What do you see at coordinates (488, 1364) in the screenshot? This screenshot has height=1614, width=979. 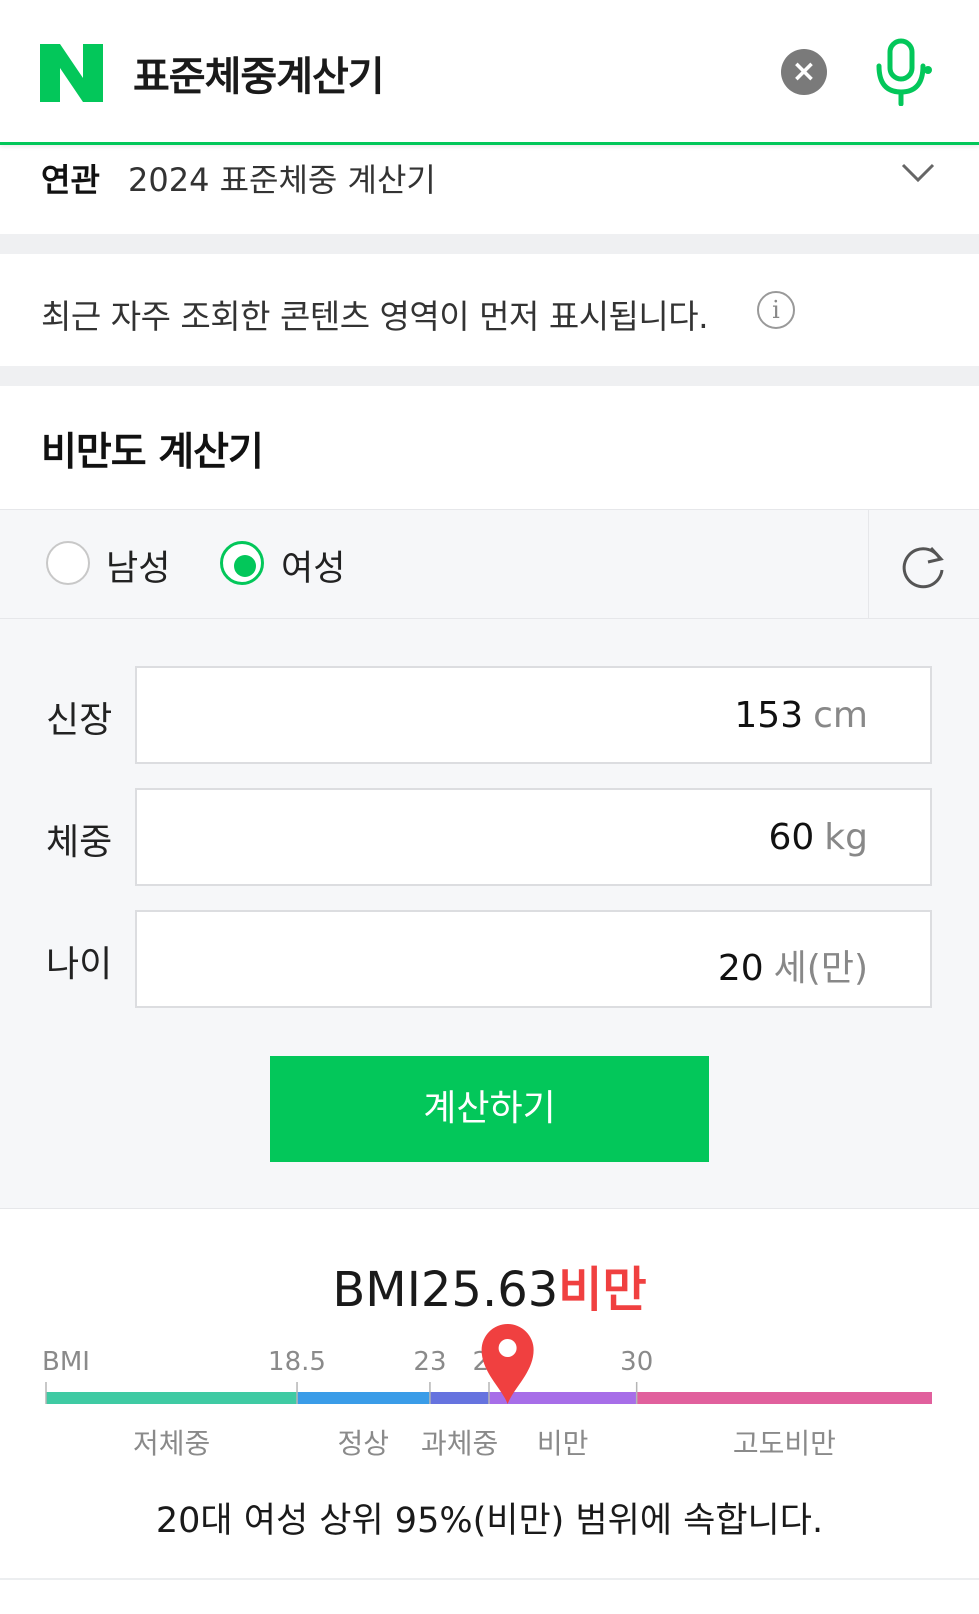 I see `bmi-scale-bar` at bounding box center [488, 1364].